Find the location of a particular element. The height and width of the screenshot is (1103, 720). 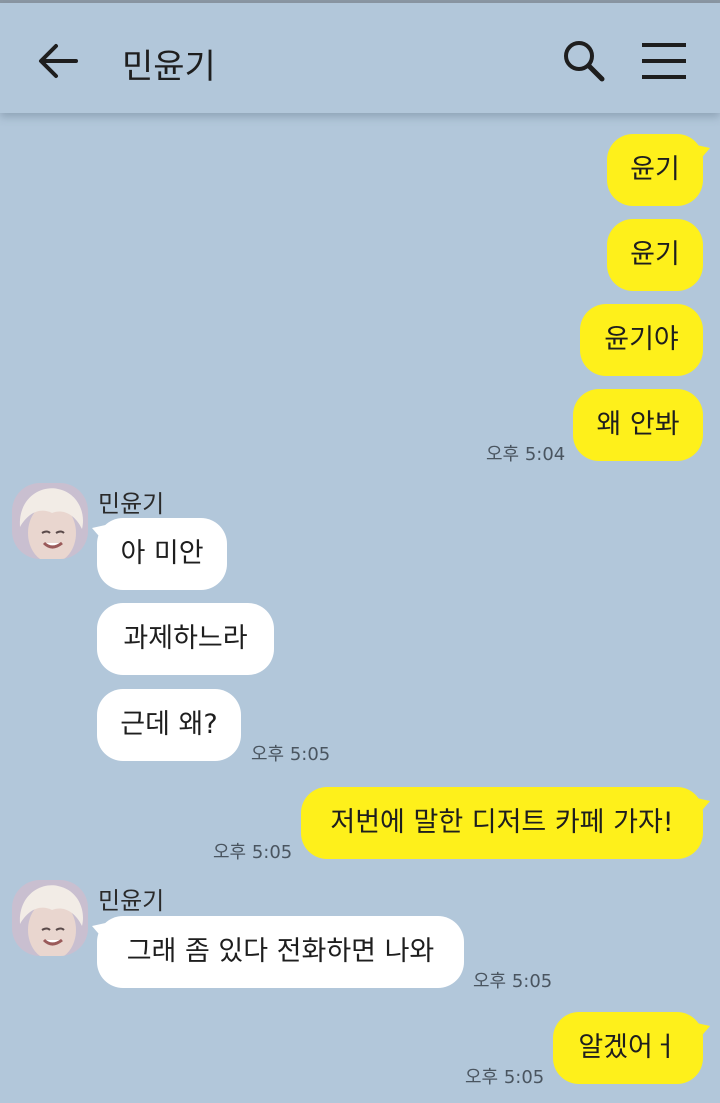

hamburger-menu-icon is located at coordinates (664, 61).